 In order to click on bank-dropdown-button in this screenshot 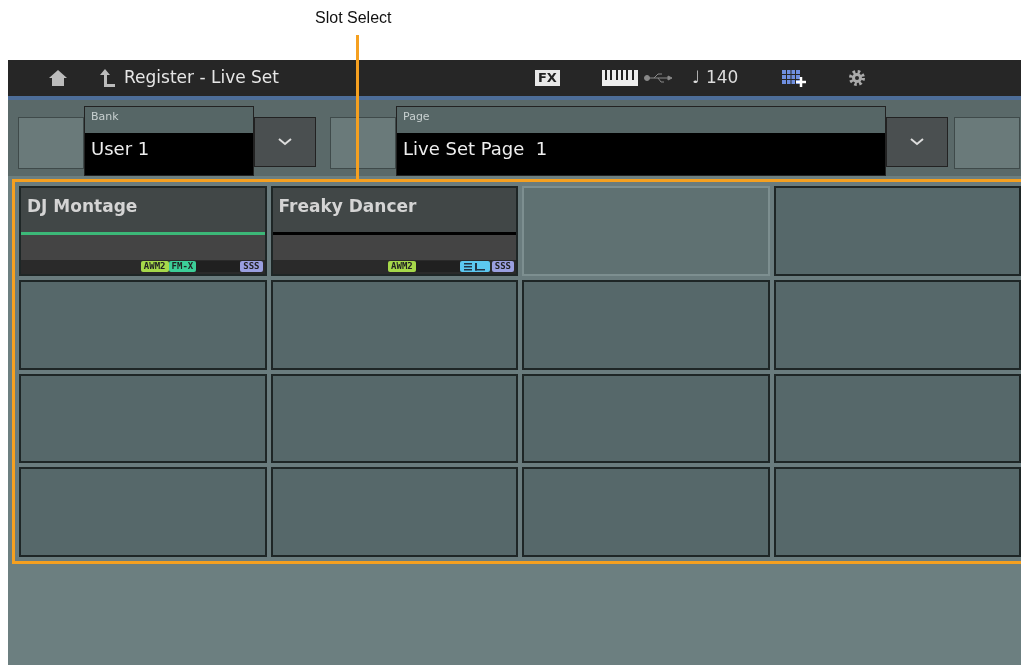, I will do `click(285, 142)`.